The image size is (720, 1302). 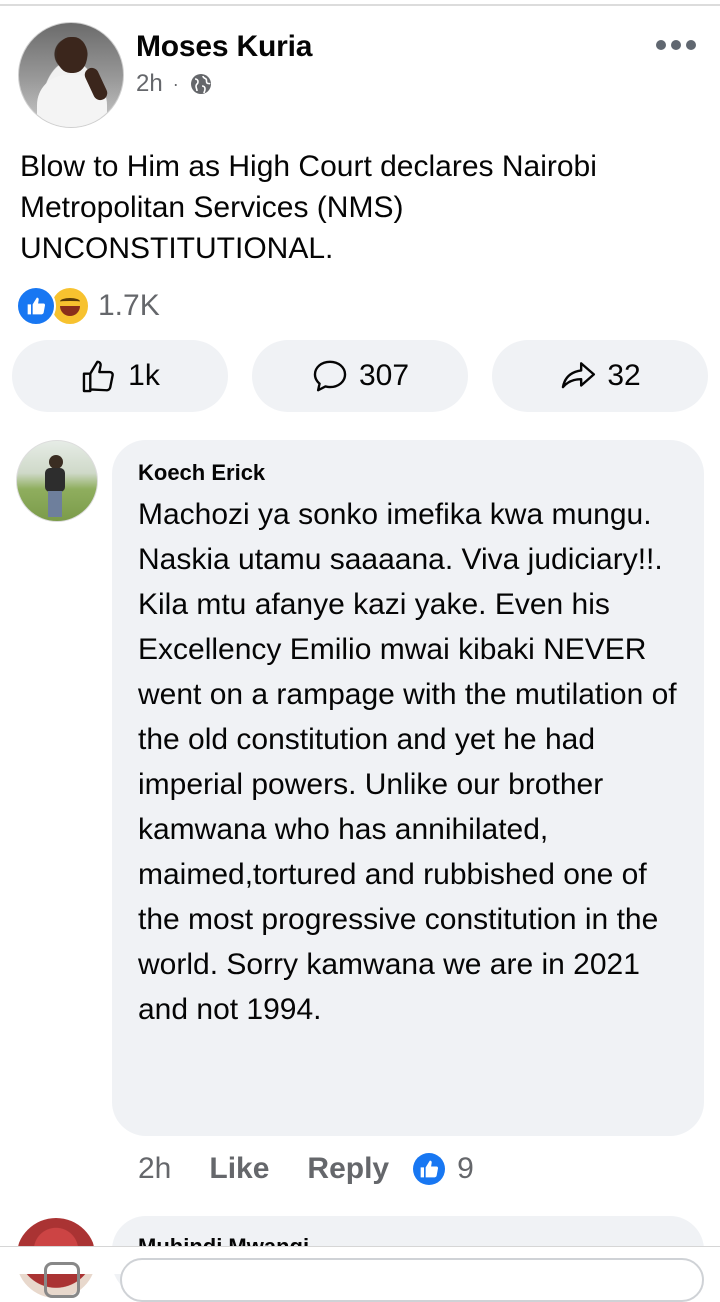 What do you see at coordinates (465, 1168) in the screenshot?
I see `comment-reaction-count: 9` at bounding box center [465, 1168].